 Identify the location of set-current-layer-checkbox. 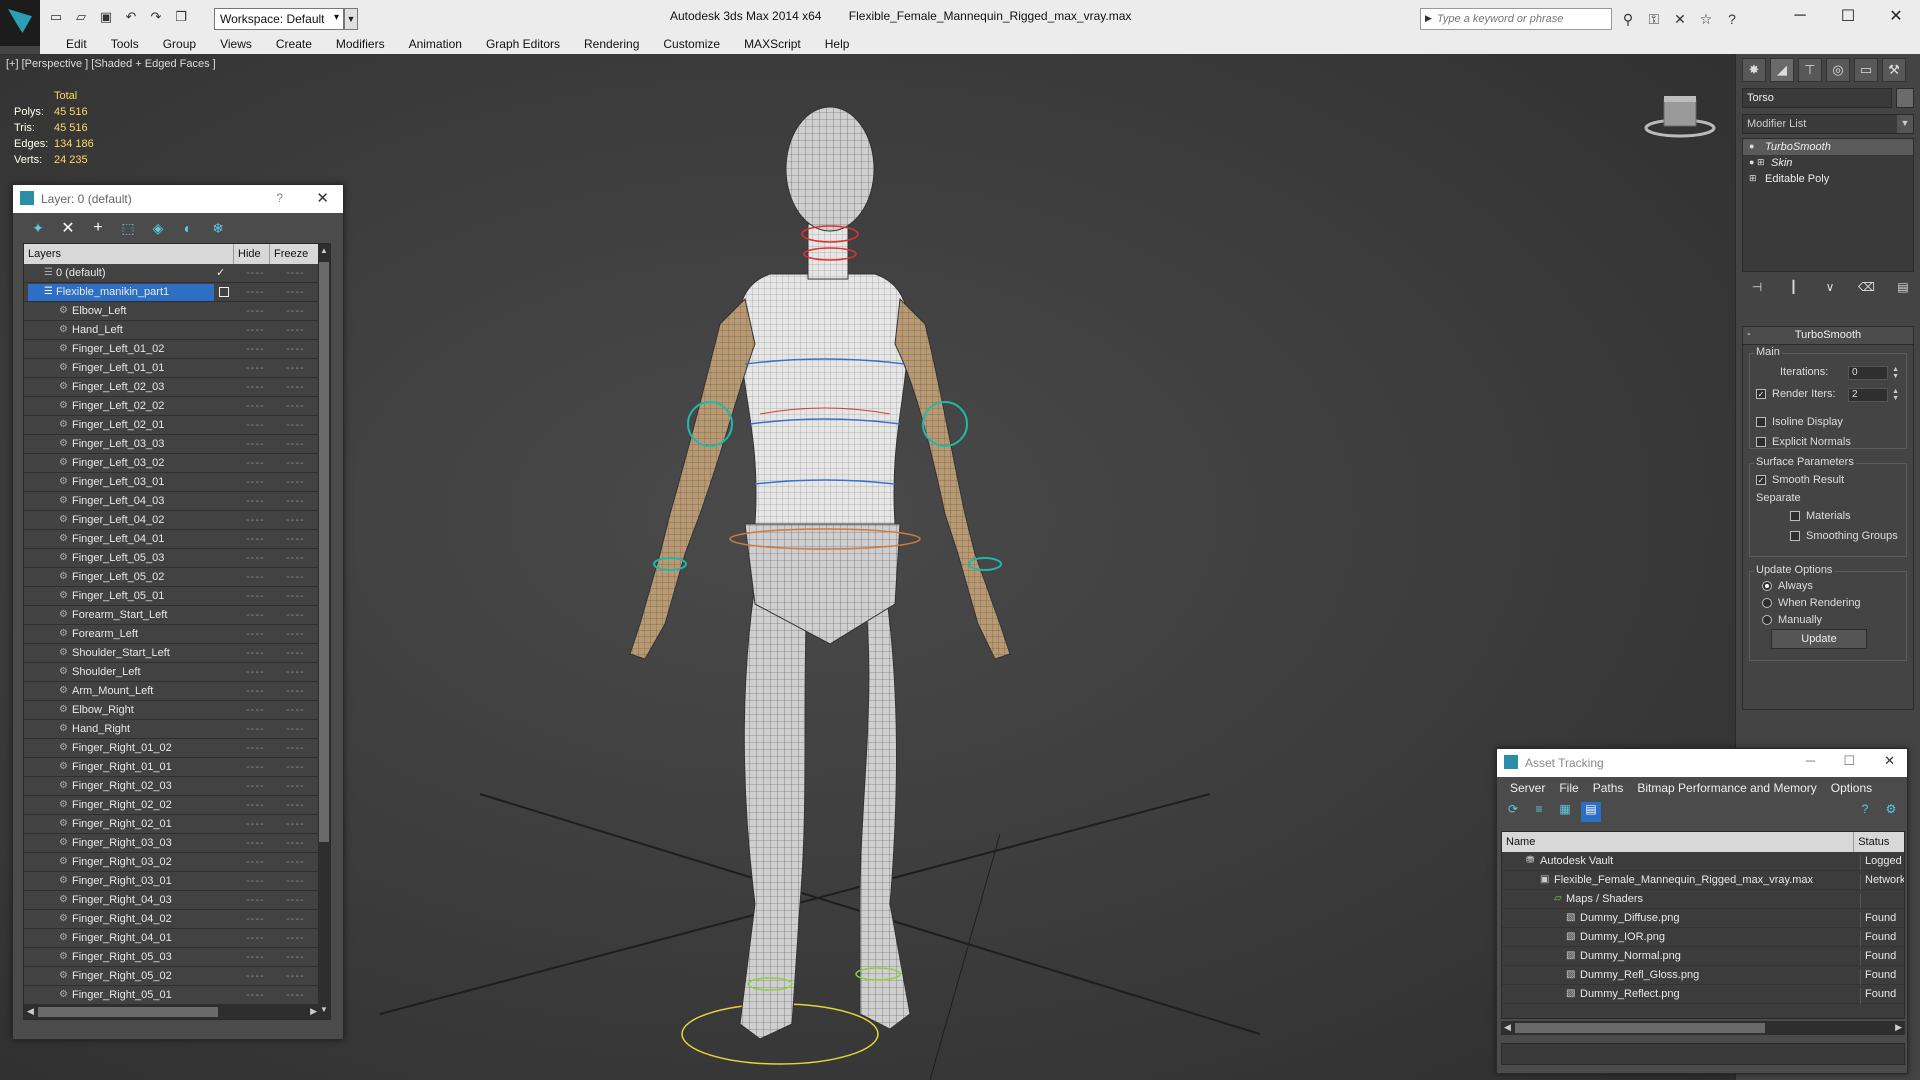
(224, 292).